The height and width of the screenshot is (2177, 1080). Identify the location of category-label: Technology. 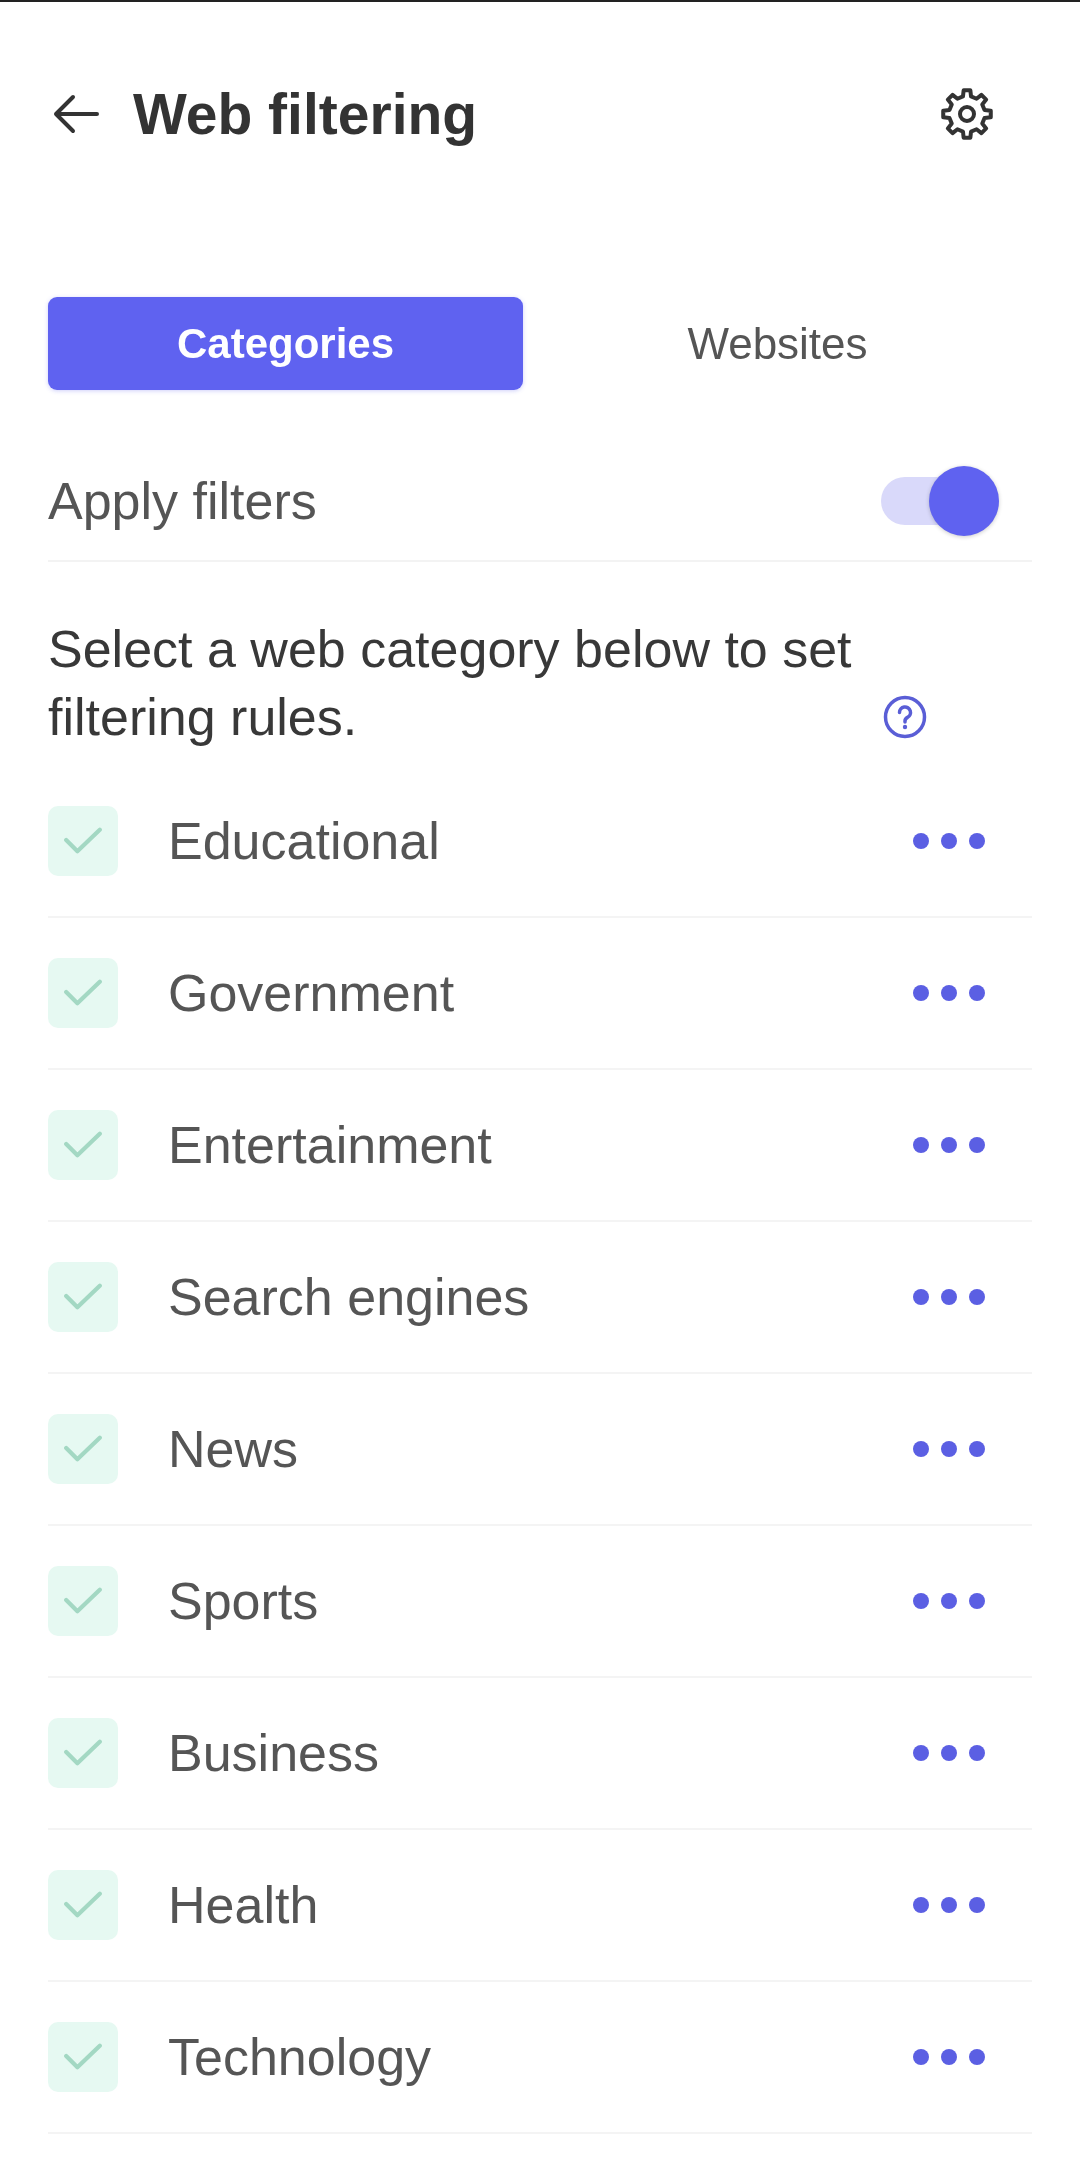
(300, 2057).